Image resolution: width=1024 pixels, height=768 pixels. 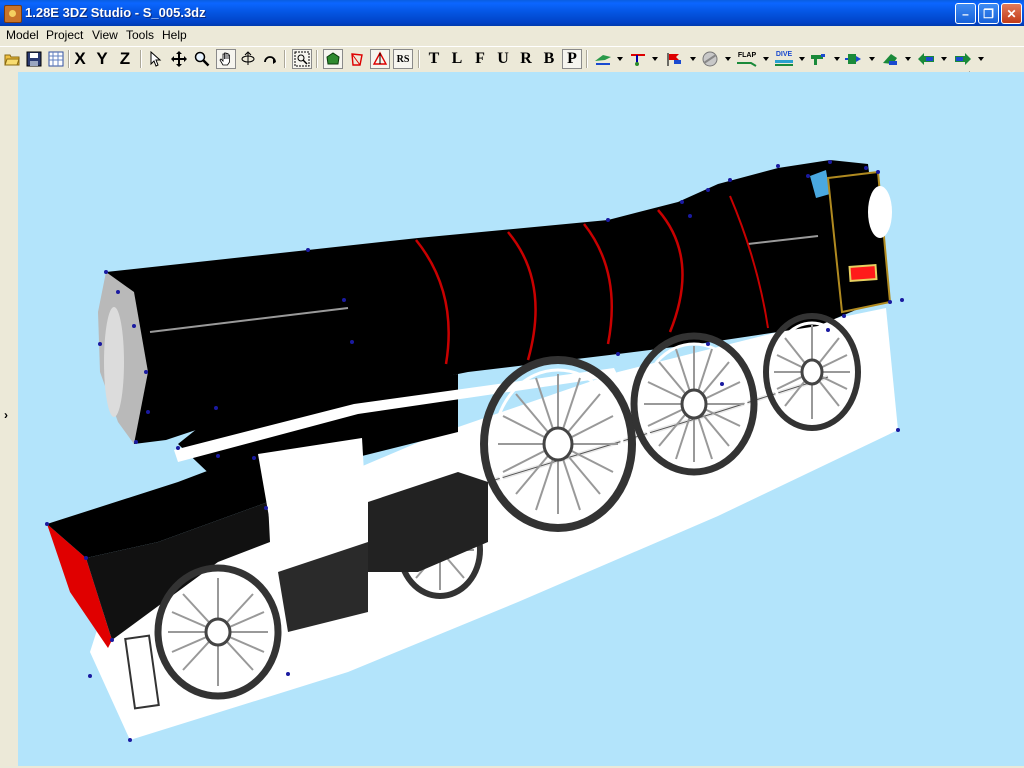 I want to click on orbit-icon, so click(x=248, y=59).